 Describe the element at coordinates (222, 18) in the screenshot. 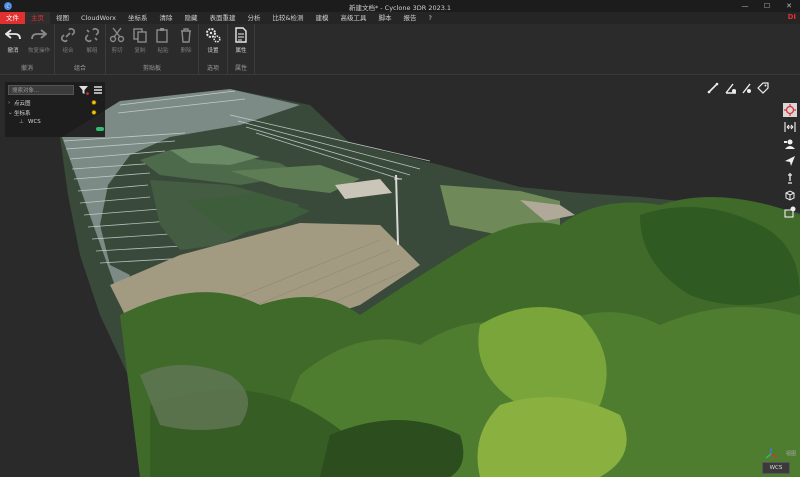

I see `tab-surface-reconstruction: 表面重建` at that location.